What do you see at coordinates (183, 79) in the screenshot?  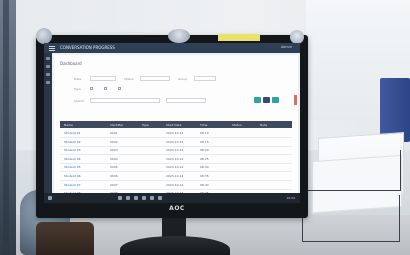 I see `filter-label: Group` at bounding box center [183, 79].